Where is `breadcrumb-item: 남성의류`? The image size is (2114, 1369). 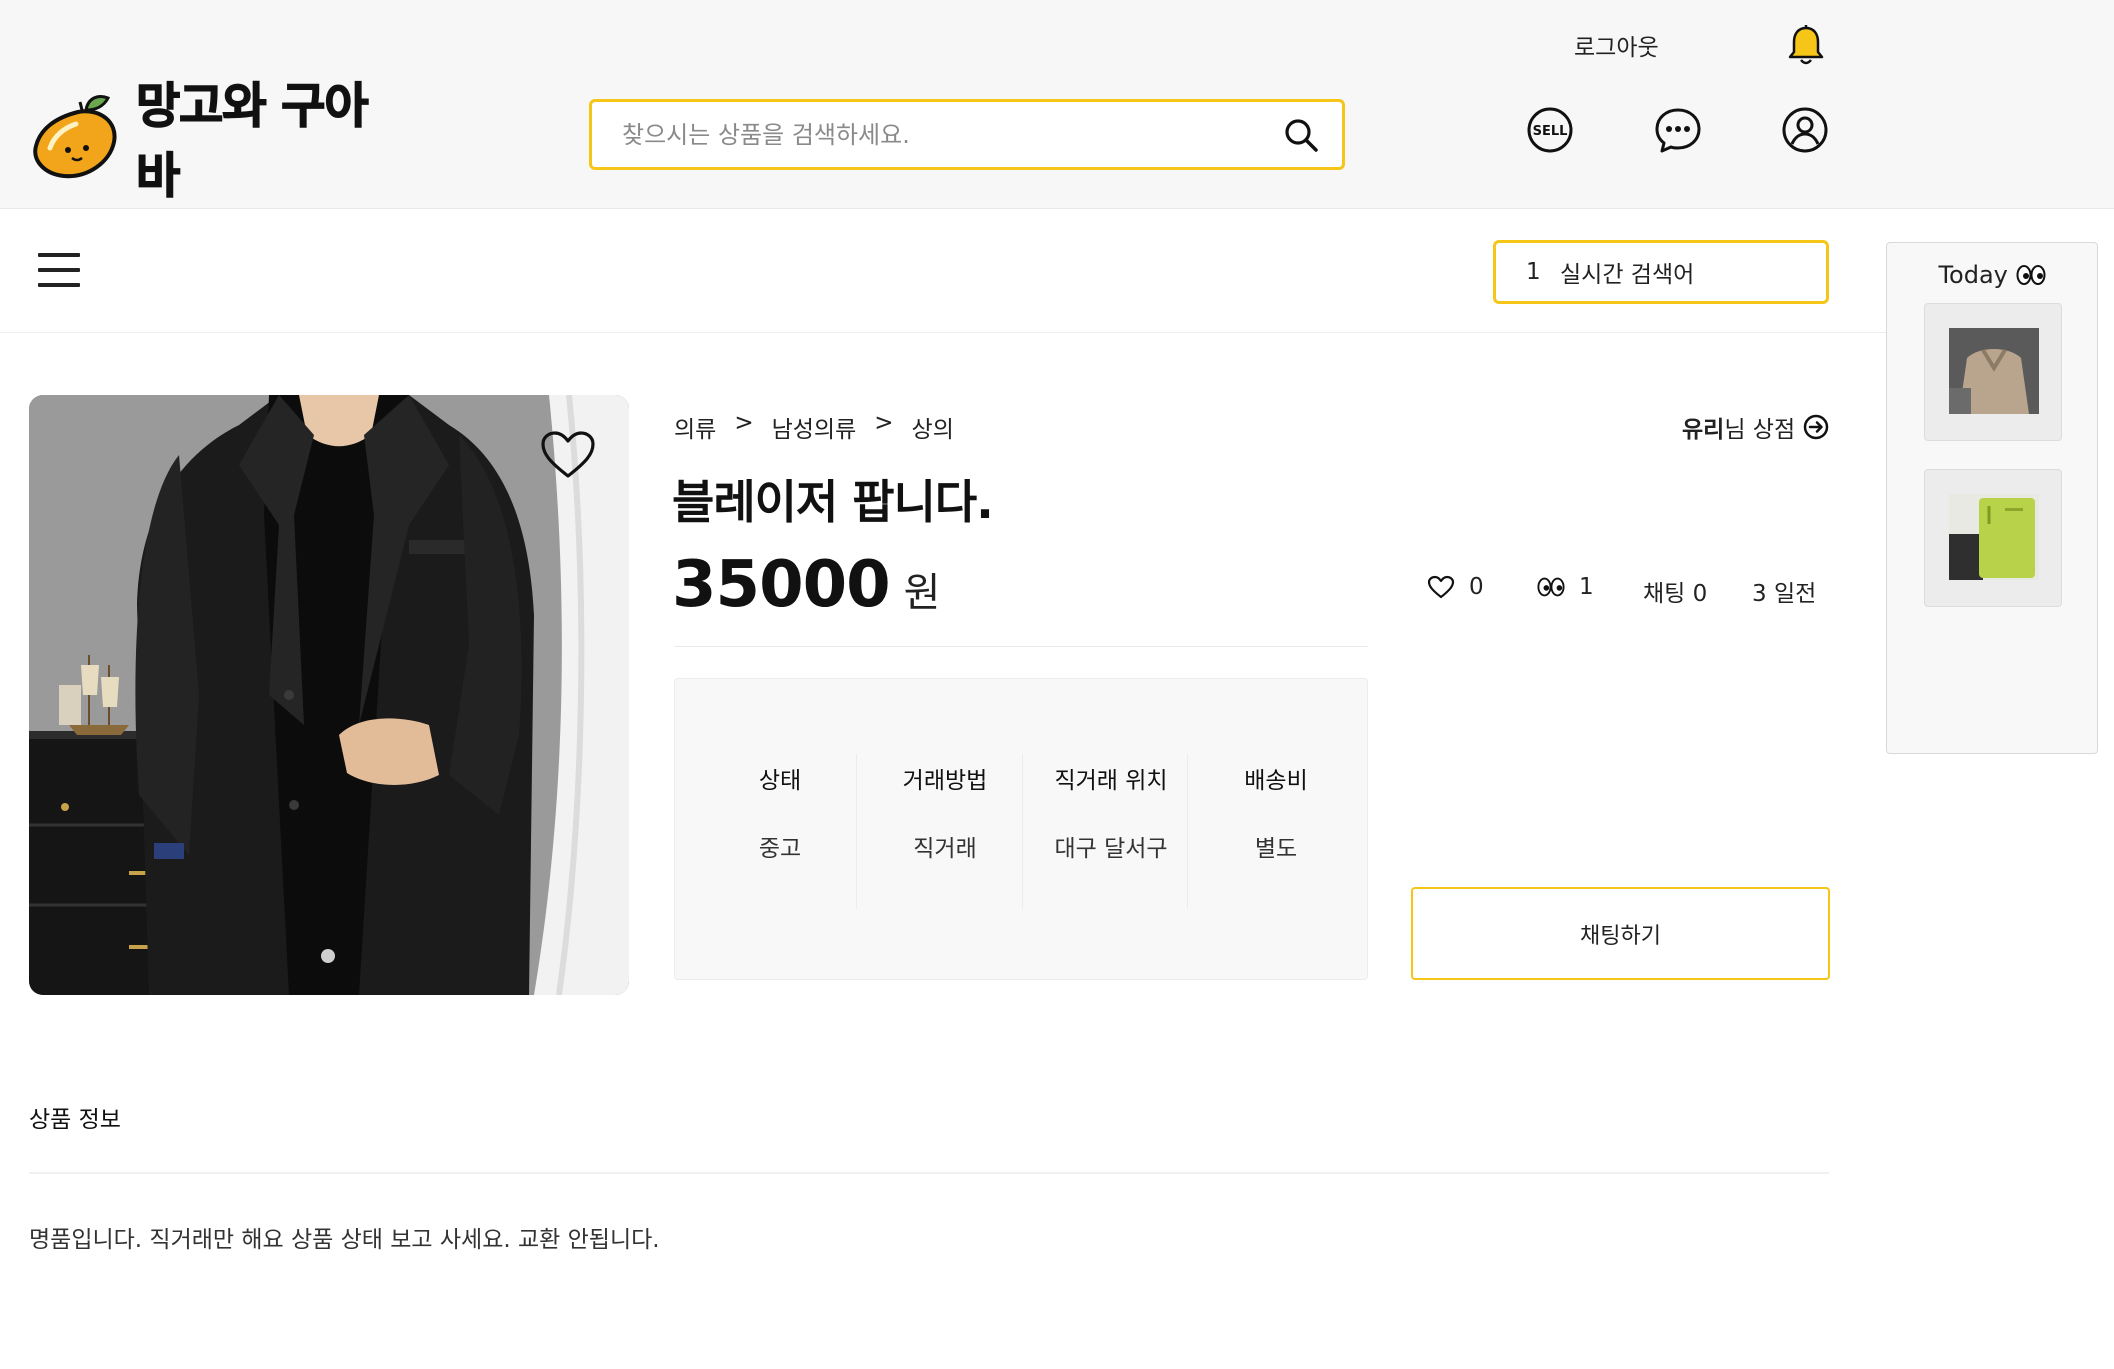
breadcrumb-item: 남성의류 is located at coordinates (814, 427).